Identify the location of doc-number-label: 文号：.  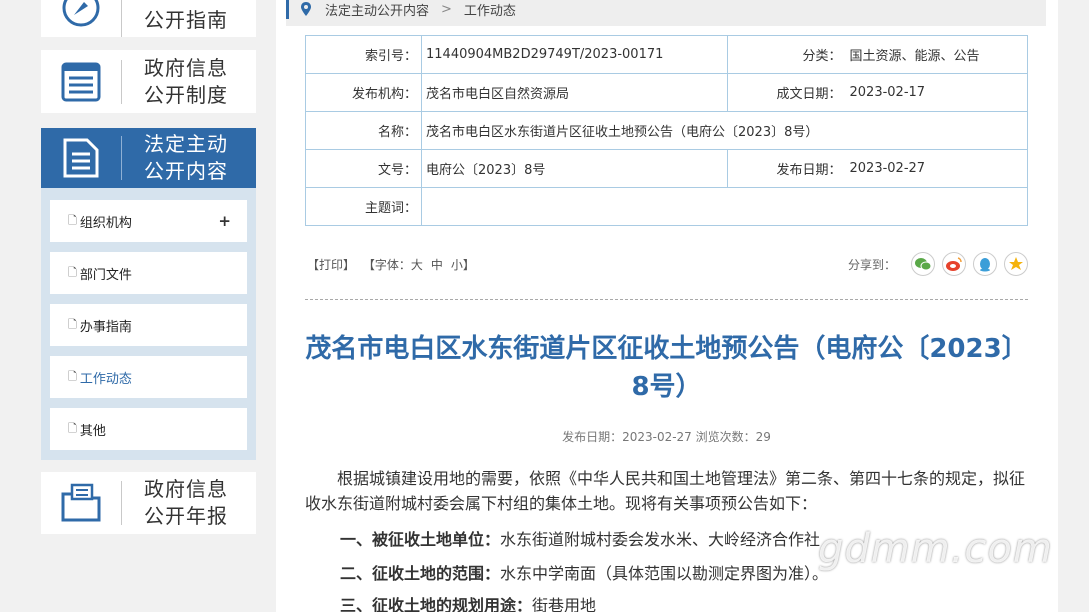
(363, 168).